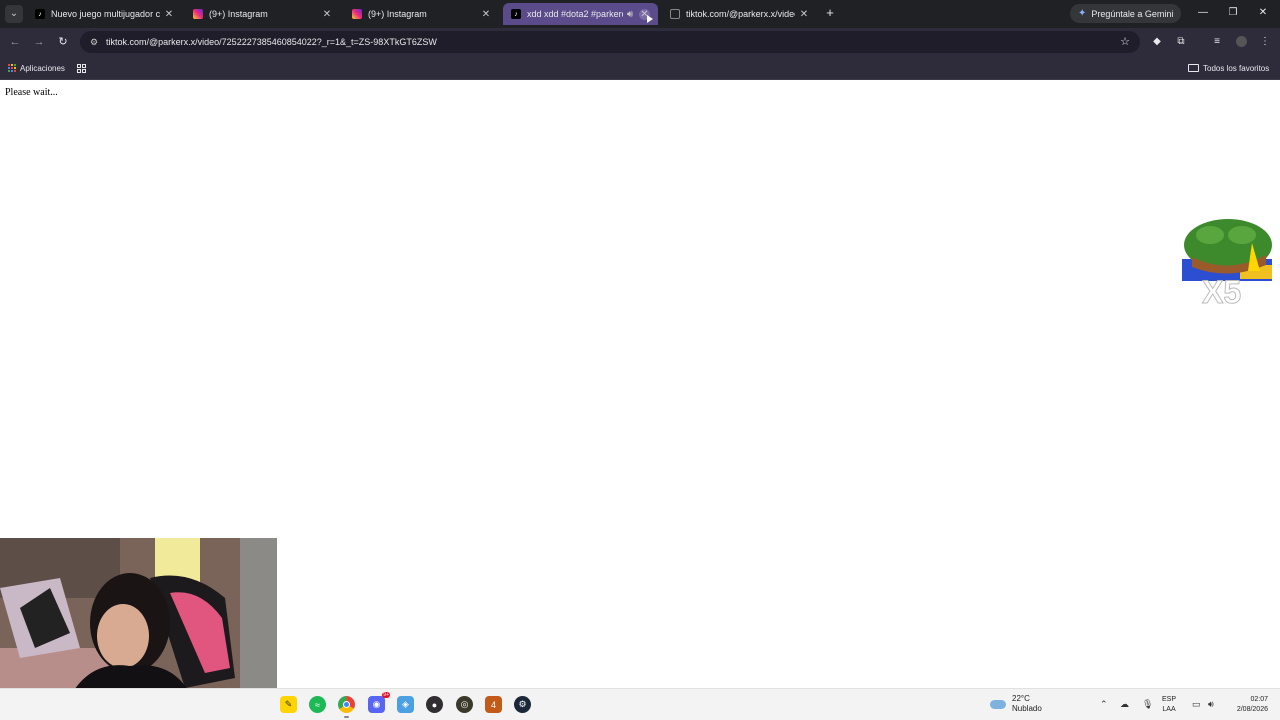 This screenshot has width=1280, height=720. I want to click on date-text: 2/08/2026, so click(1252, 709).